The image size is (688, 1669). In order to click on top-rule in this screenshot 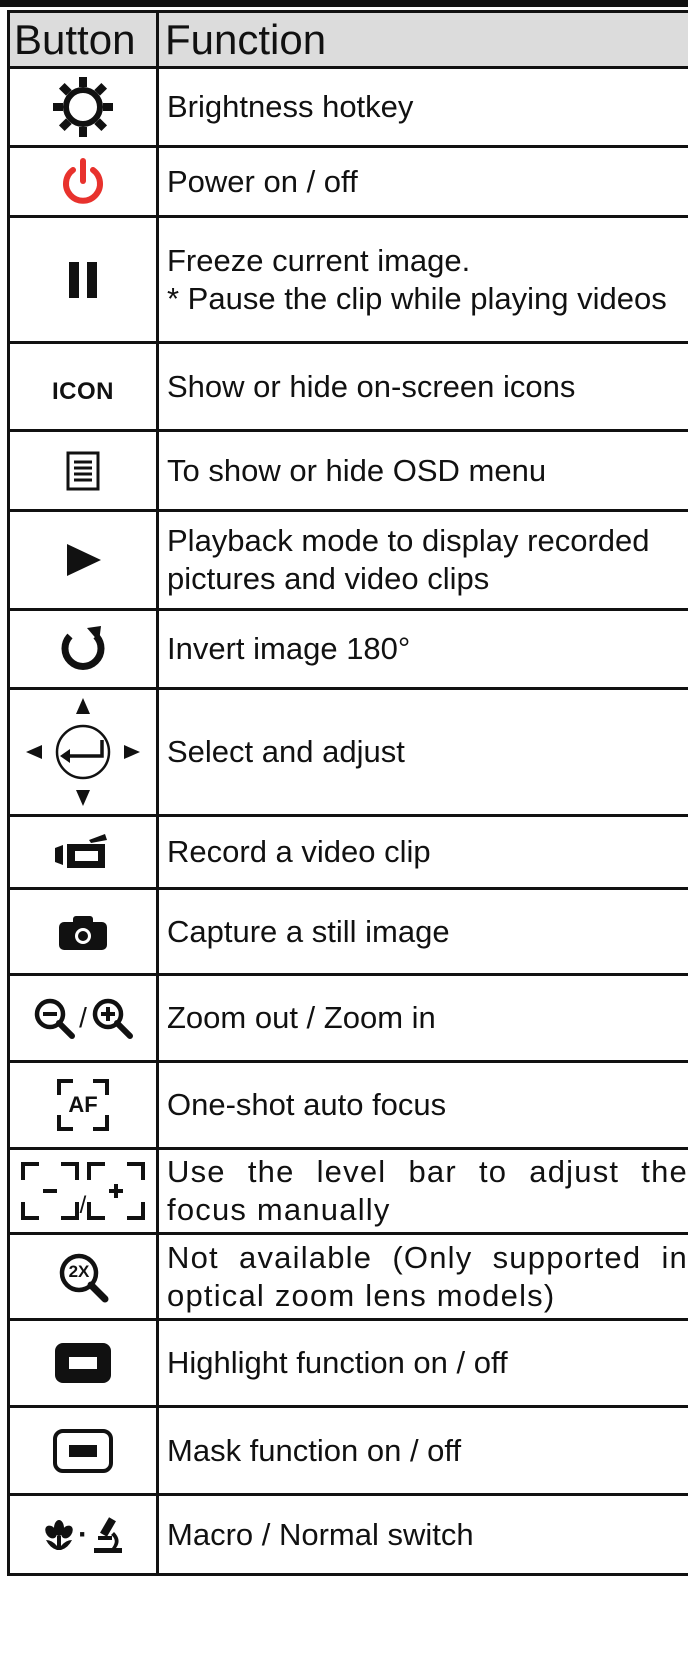, I will do `click(344, 3)`.